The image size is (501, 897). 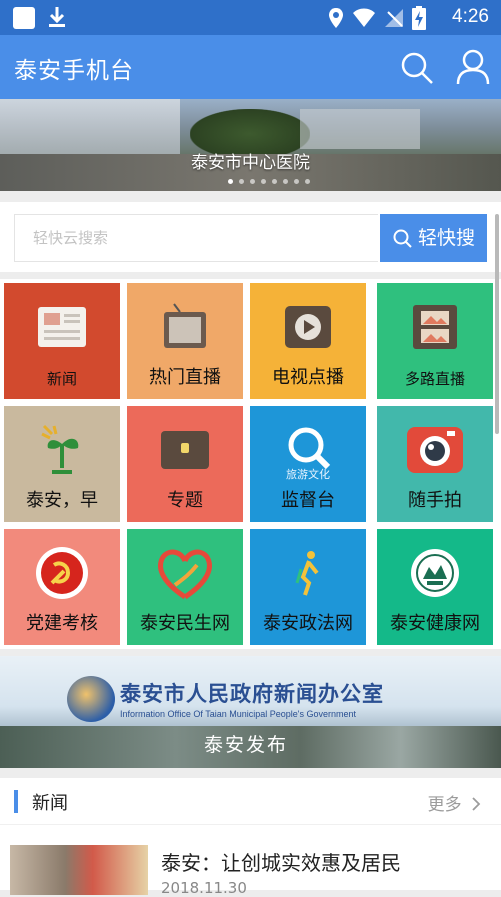 I want to click on tile-health-net: 泰安健康网, so click(x=435, y=587).